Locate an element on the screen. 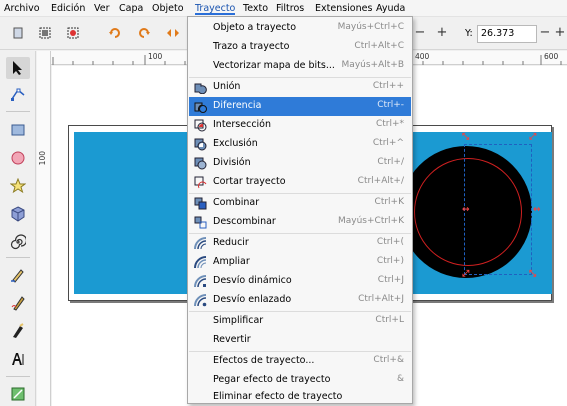 The height and width of the screenshot is (406, 567). select-all-icon is located at coordinates (18, 33).